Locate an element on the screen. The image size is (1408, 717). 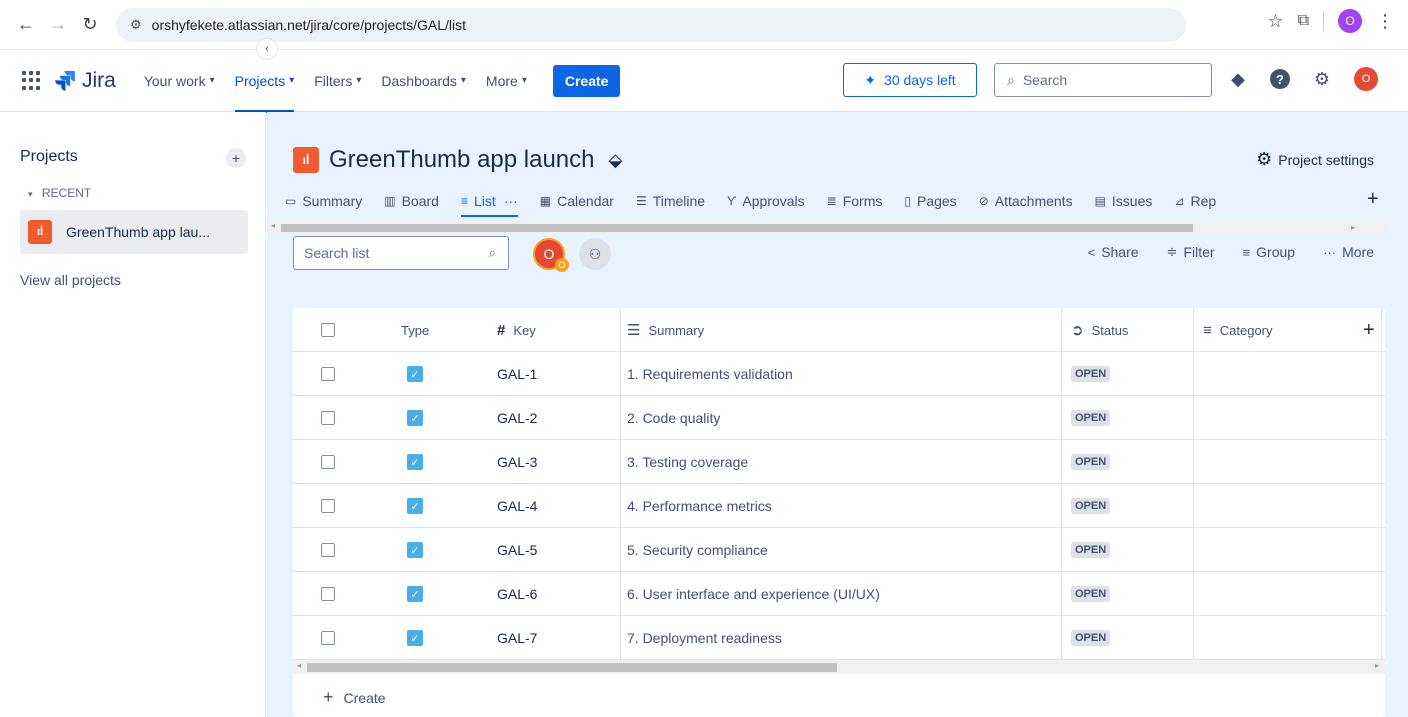
help-icon: ? is located at coordinates (1280, 79).